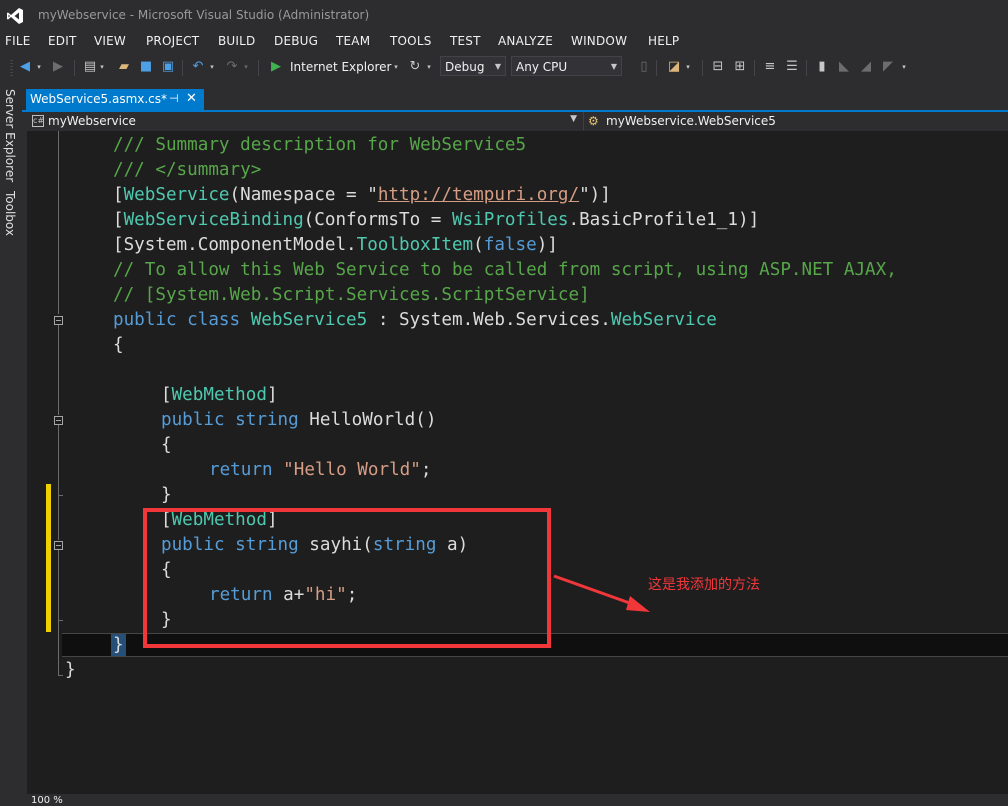  I want to click on next-bookmark-icon: ◢, so click(866, 67).